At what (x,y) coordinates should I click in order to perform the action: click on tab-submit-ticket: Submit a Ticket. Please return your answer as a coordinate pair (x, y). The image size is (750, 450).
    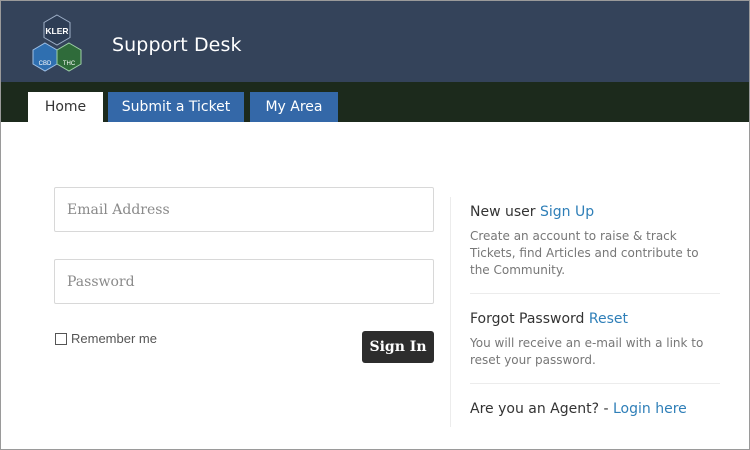
    Looking at the image, I should click on (176, 107).